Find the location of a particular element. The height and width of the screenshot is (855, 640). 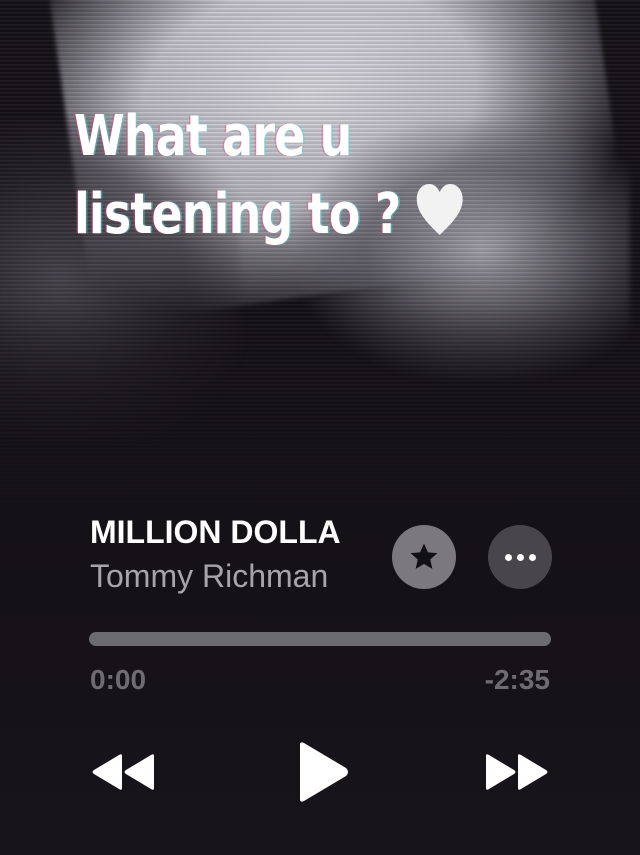

fast-forward-icon is located at coordinates (517, 772).